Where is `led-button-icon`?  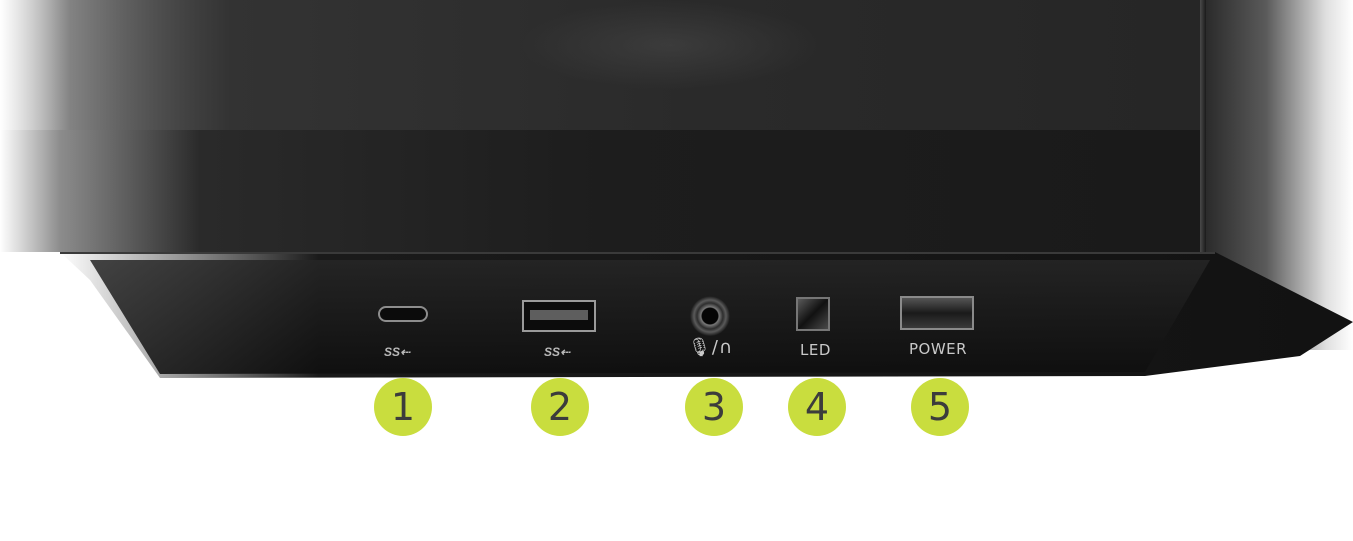 led-button-icon is located at coordinates (813, 314).